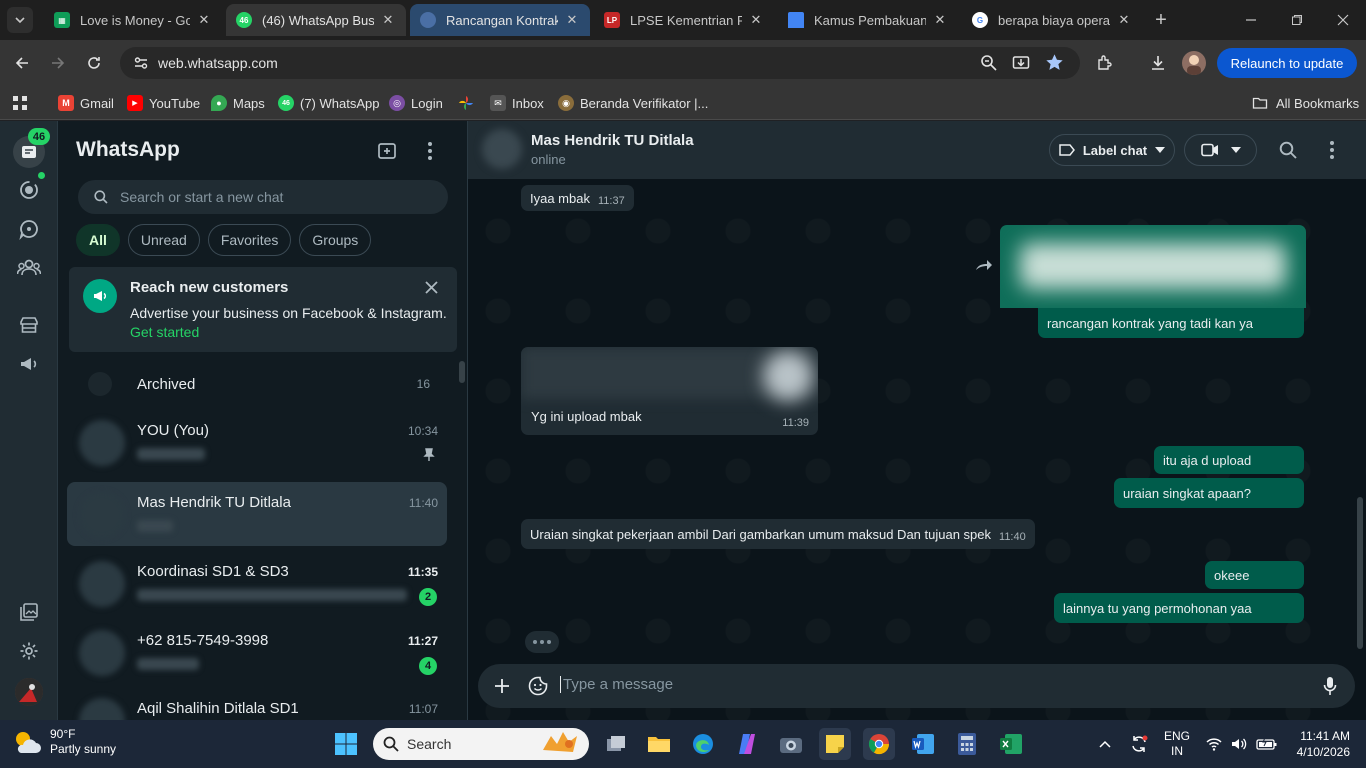 This screenshot has height=768, width=1366. I want to click on show-hidden-icons-button, so click(1105, 744).